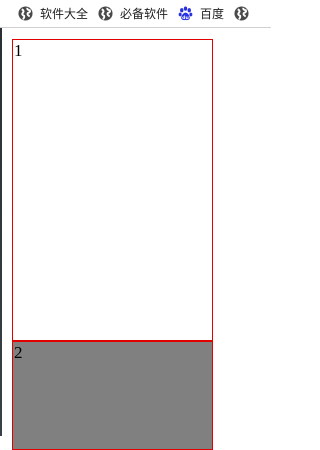 This screenshot has width=320, height=450. What do you see at coordinates (144, 13) in the screenshot?
I see `bookmark-label: 必备软件` at bounding box center [144, 13].